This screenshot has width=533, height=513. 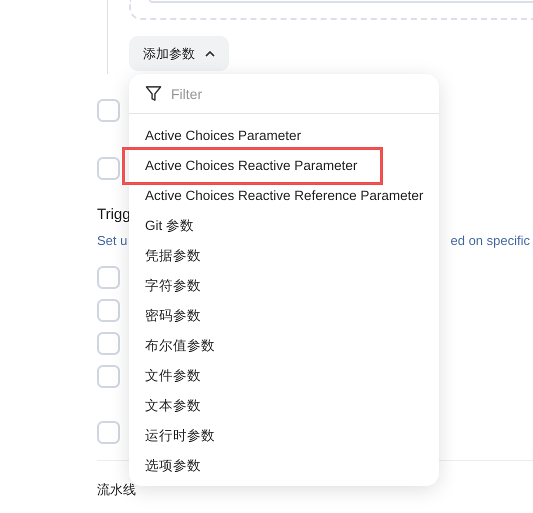 I want to click on filter-field: Filter, so click(x=281, y=94).